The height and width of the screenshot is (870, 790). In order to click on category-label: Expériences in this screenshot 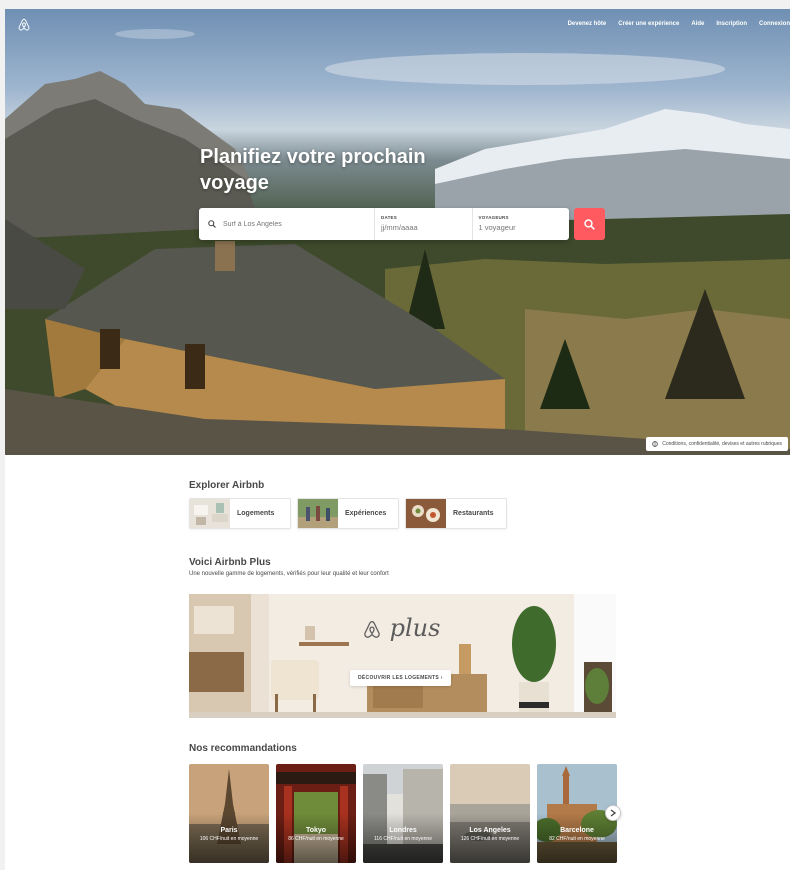, I will do `click(366, 513)`.